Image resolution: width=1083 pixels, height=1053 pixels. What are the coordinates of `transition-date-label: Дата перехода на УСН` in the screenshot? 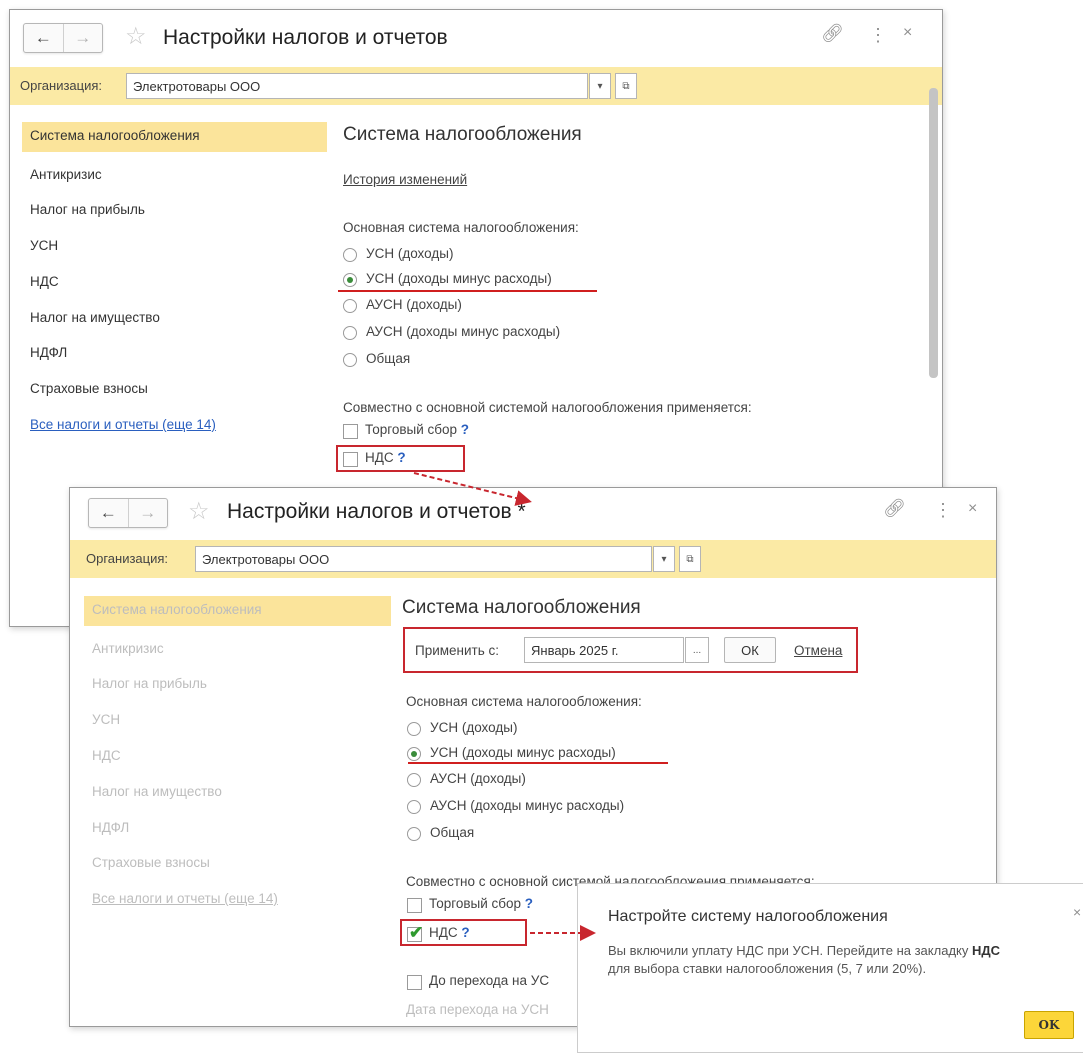 It's located at (477, 1009).